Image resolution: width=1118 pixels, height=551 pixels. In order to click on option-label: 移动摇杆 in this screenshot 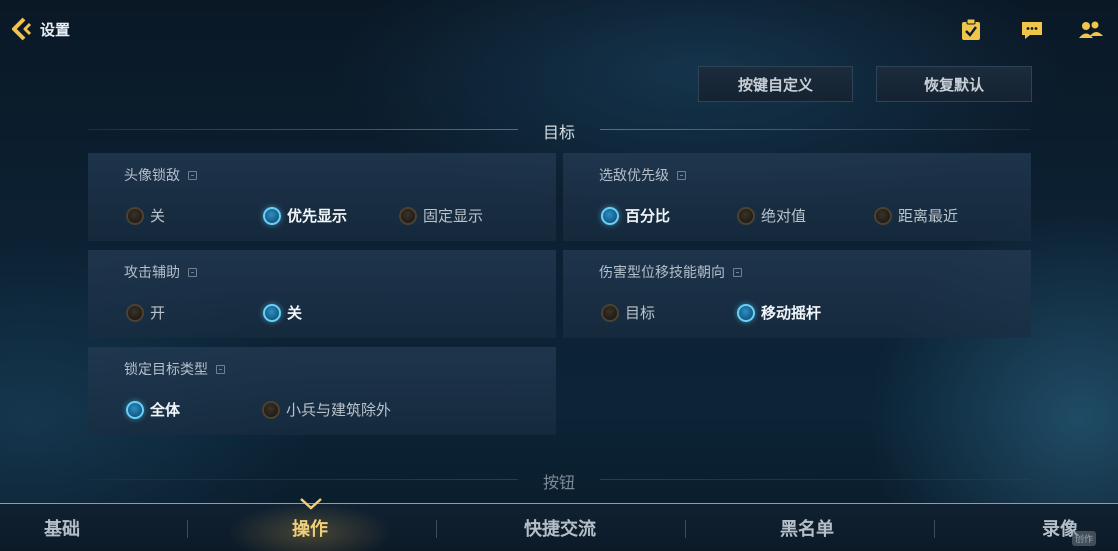, I will do `click(791, 313)`.